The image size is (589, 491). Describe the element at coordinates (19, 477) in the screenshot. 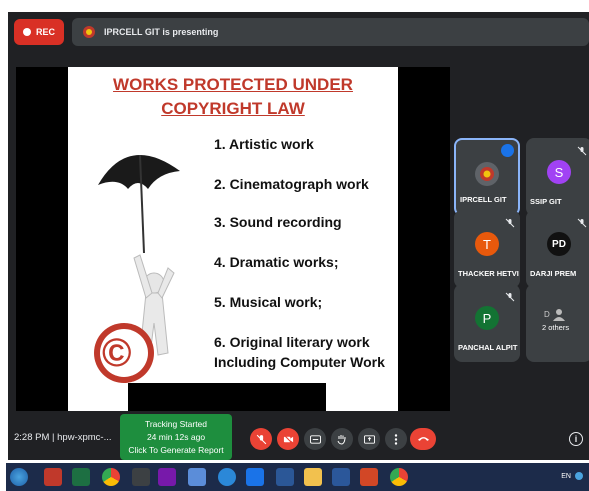

I see `start-button-icon` at that location.